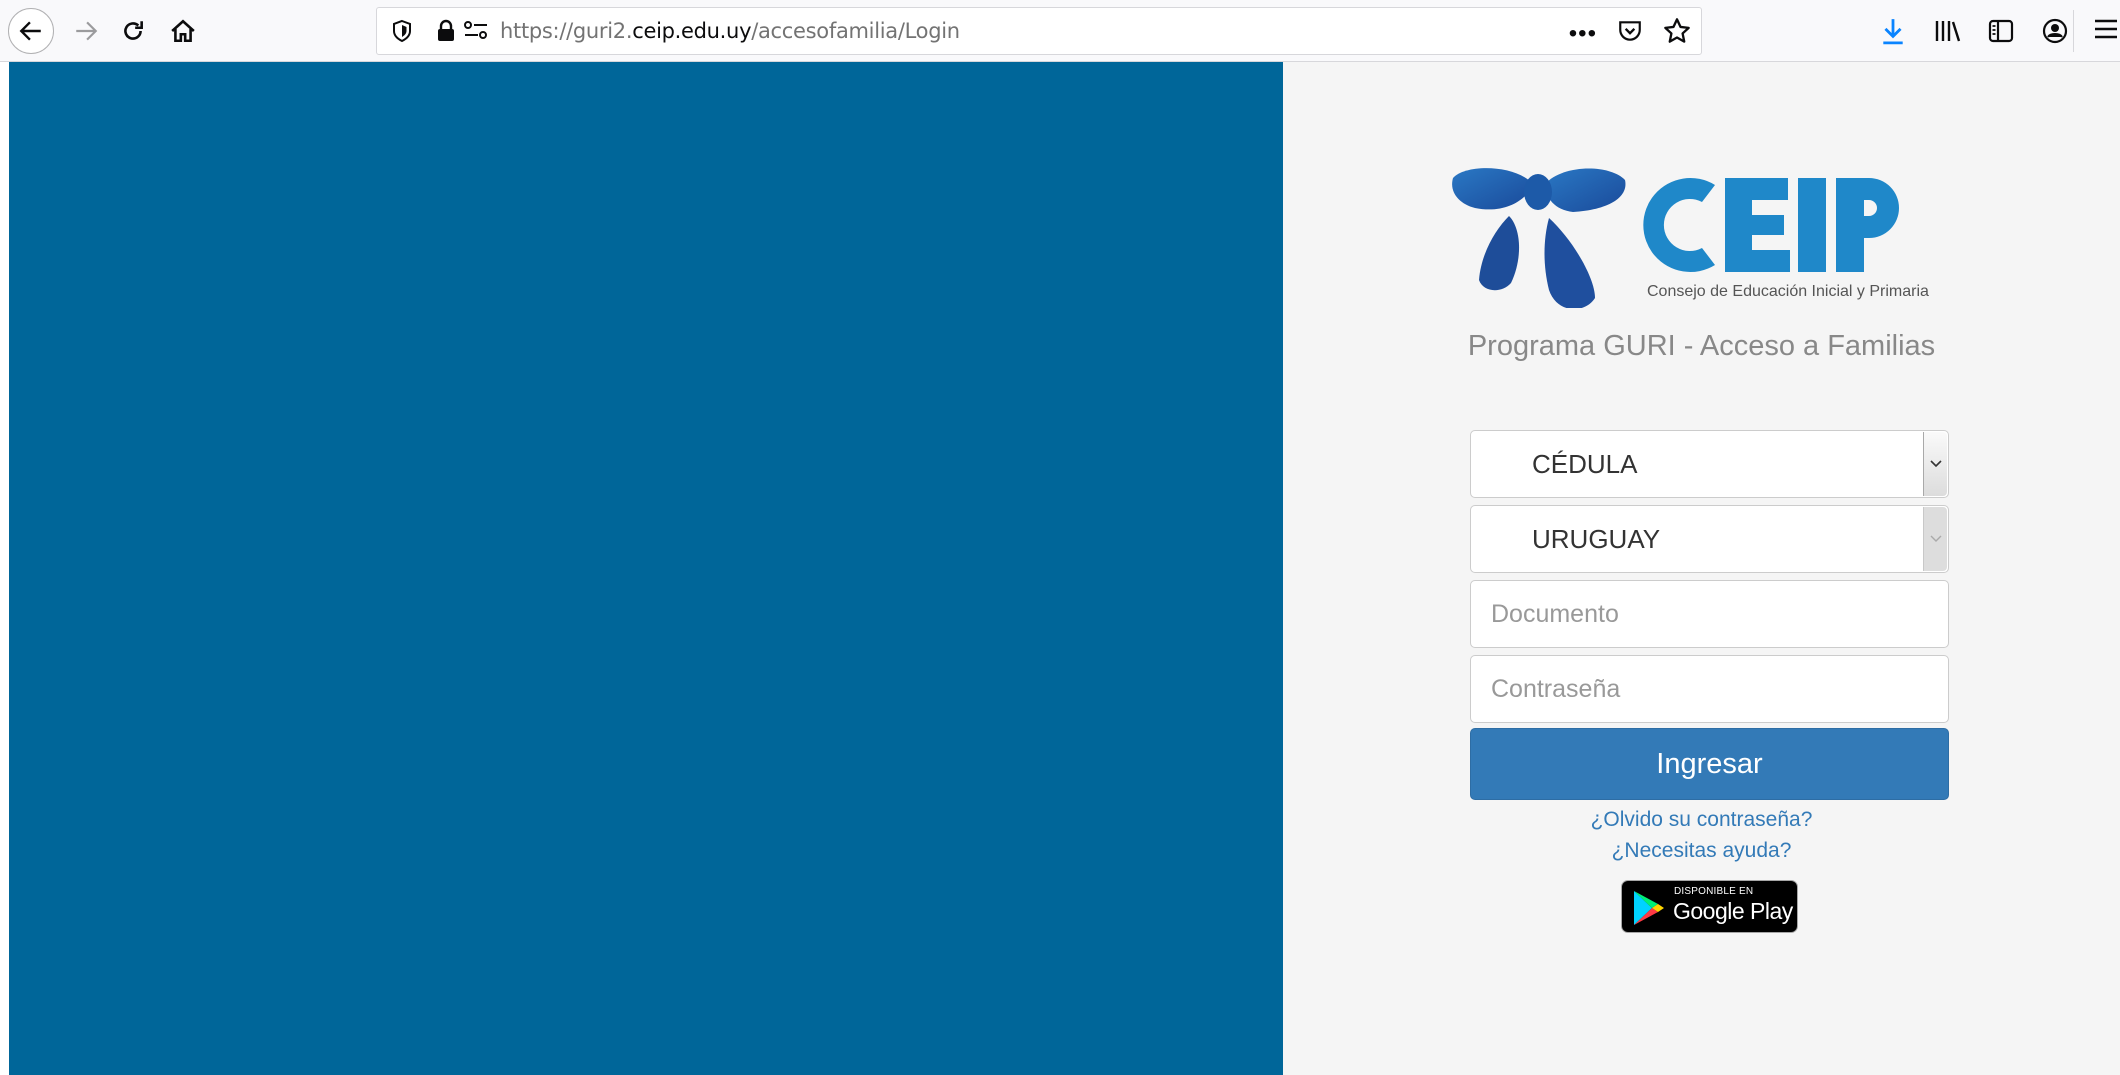 The image size is (2120, 1075). Describe the element at coordinates (1677, 33) in the screenshot. I see `bookmark-star-icon` at that location.